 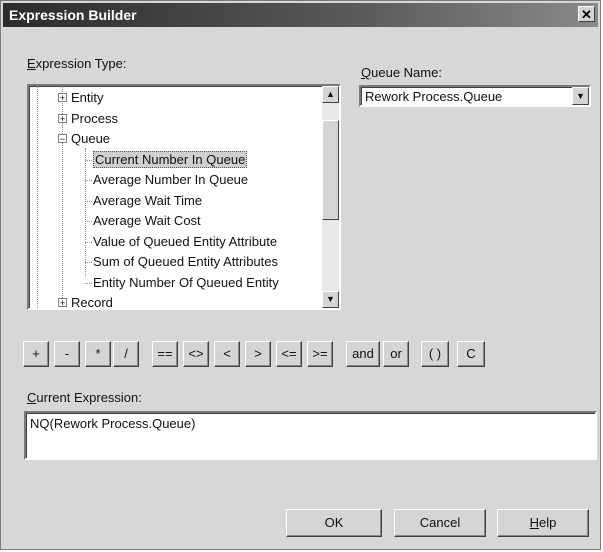 What do you see at coordinates (258, 354) in the screenshot?
I see `greater-than-button: >` at bounding box center [258, 354].